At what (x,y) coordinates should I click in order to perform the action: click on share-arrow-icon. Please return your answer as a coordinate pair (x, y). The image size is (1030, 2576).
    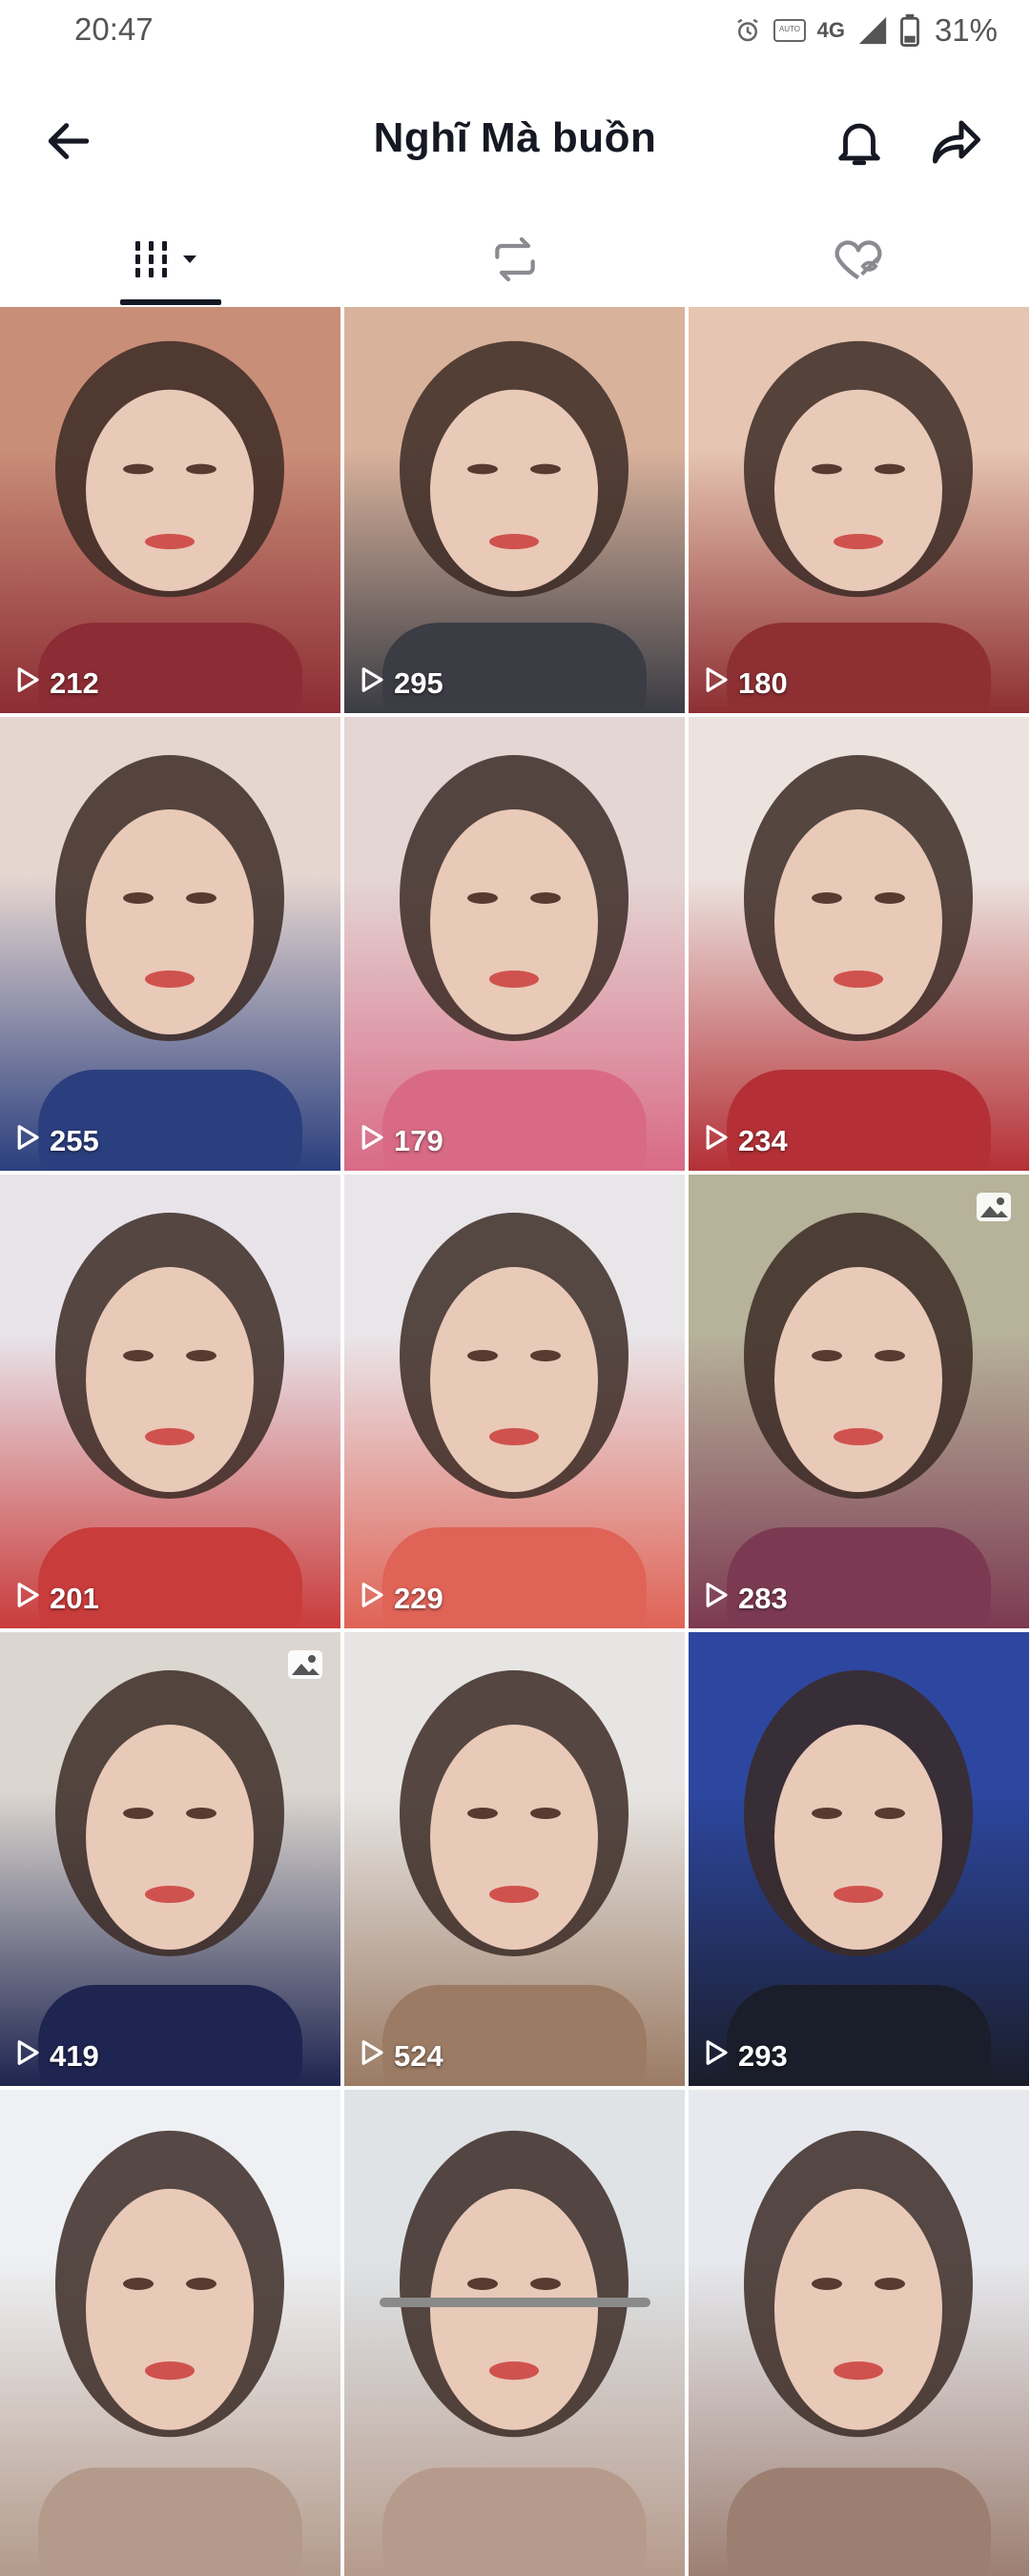
    Looking at the image, I should click on (956, 142).